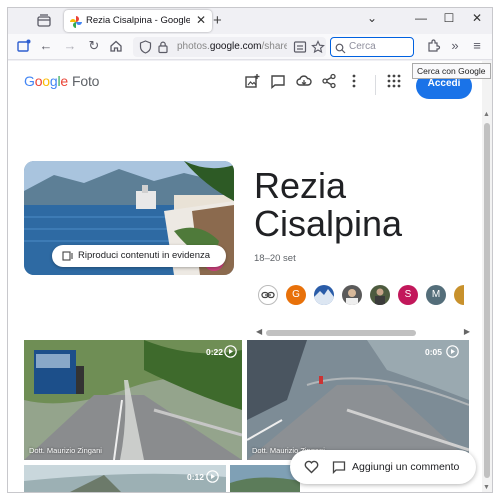  Describe the element at coordinates (61, 81) in the screenshot. I see `google-photos-logo: Google Foto` at that location.